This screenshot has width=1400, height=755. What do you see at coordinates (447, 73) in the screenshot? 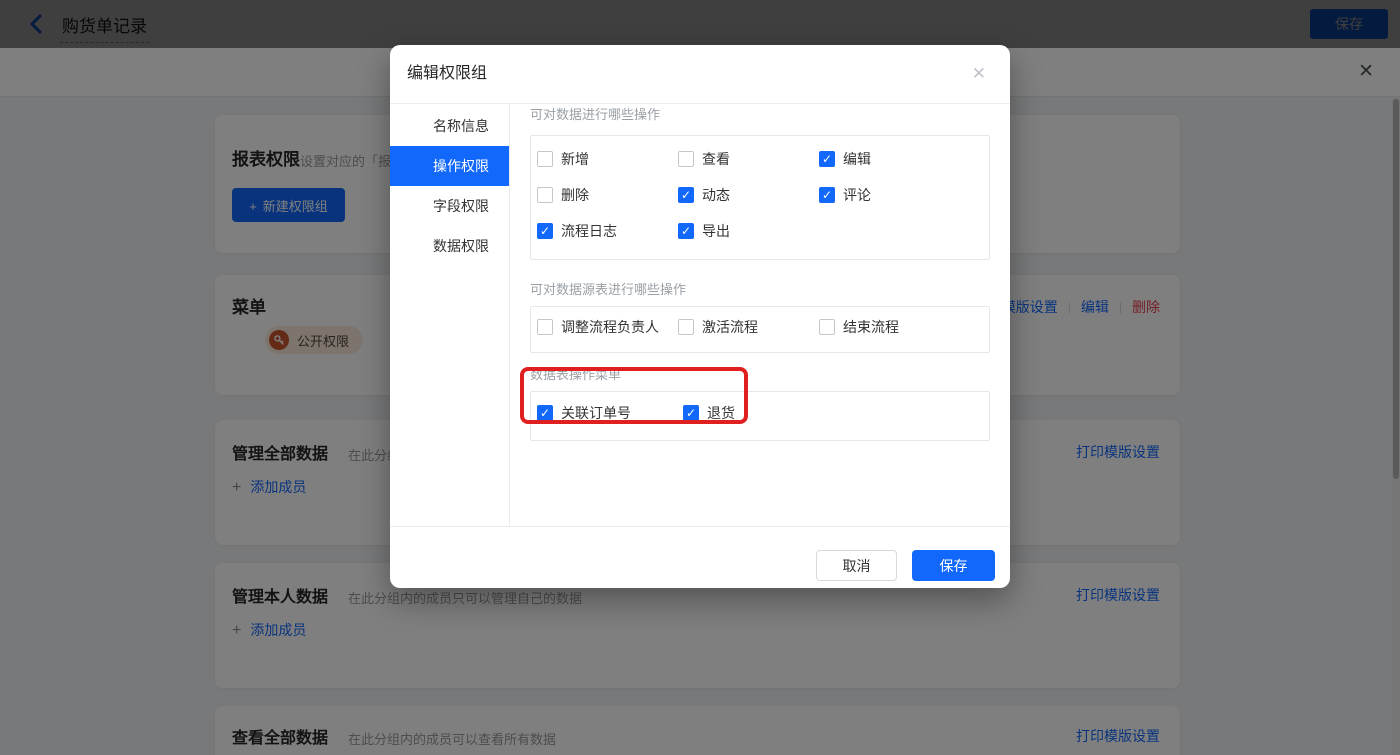
I see `modal-title: 编辑权限组` at bounding box center [447, 73].